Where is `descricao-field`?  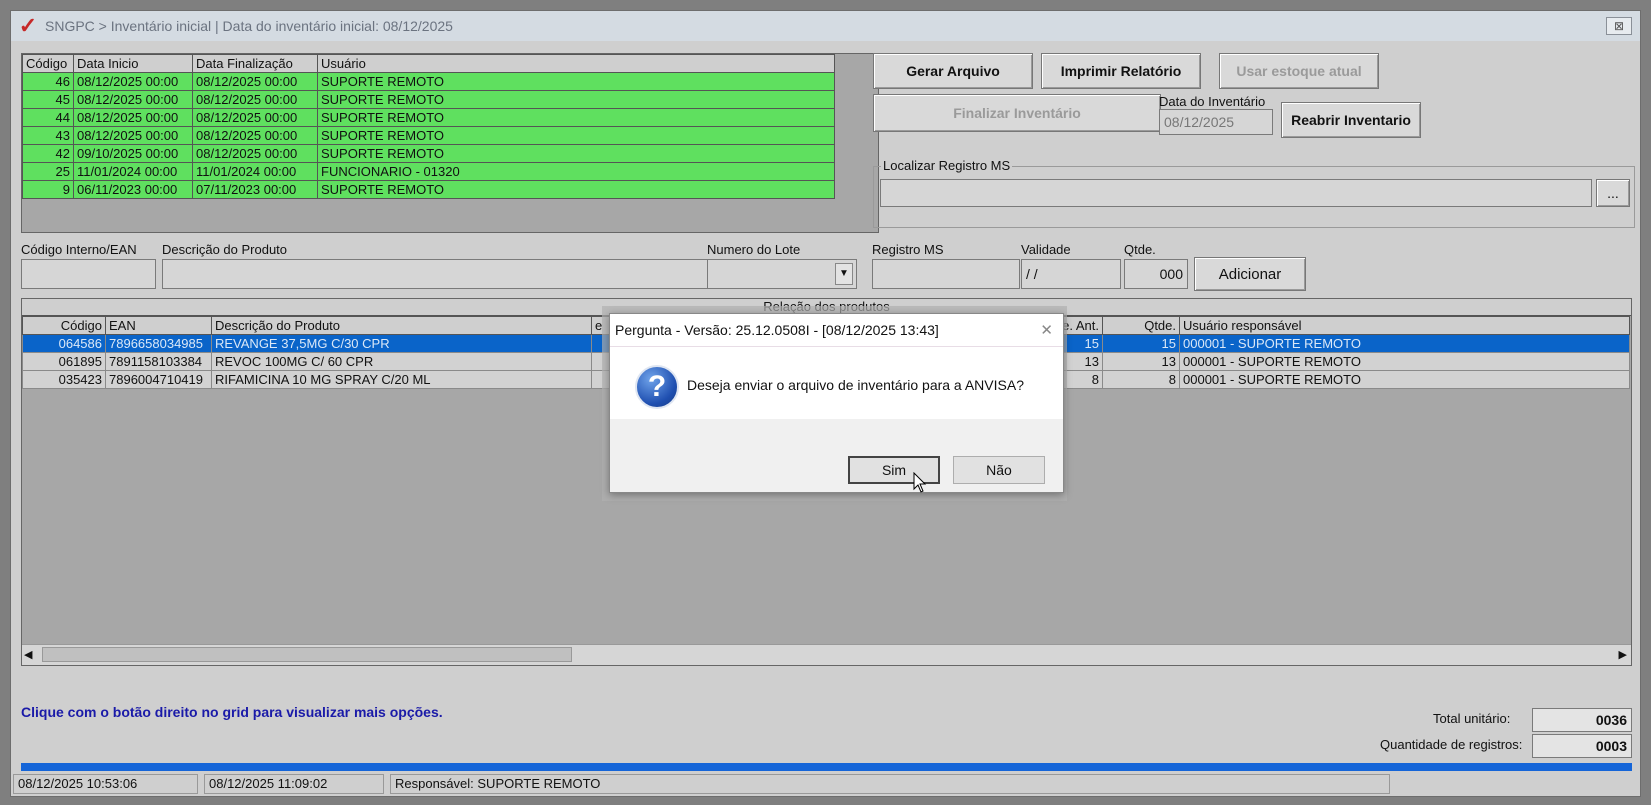
descricao-field is located at coordinates (437, 274).